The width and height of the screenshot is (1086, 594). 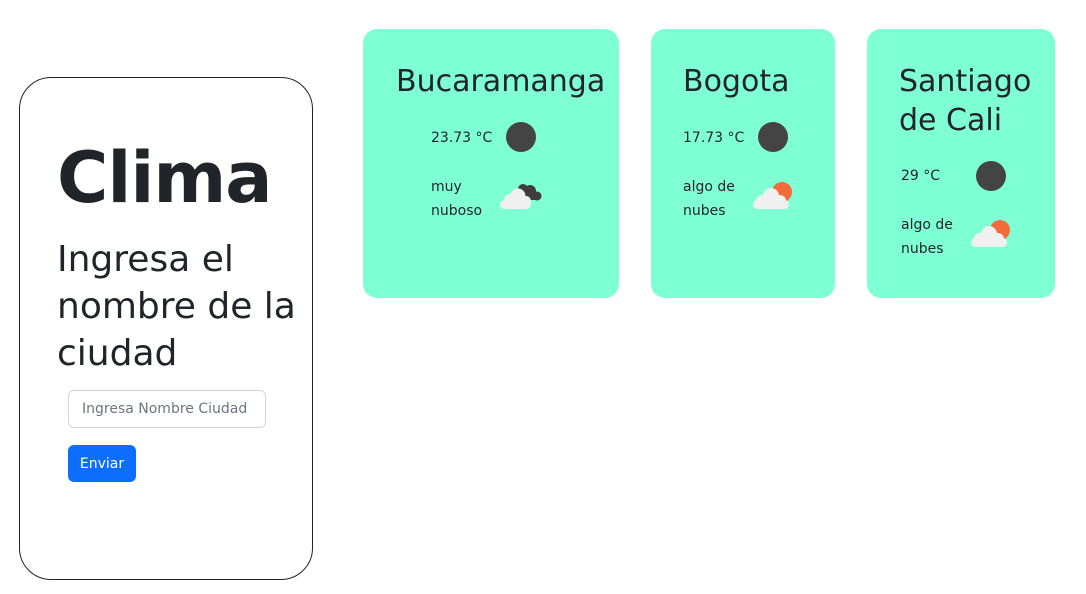 I want to click on weather-description: muy nuboso, so click(x=457, y=199).